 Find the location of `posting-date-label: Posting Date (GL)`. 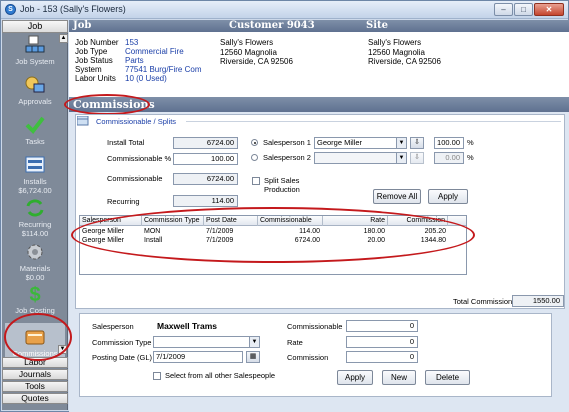

posting-date-label: Posting Date (GL) is located at coordinates (122, 357).